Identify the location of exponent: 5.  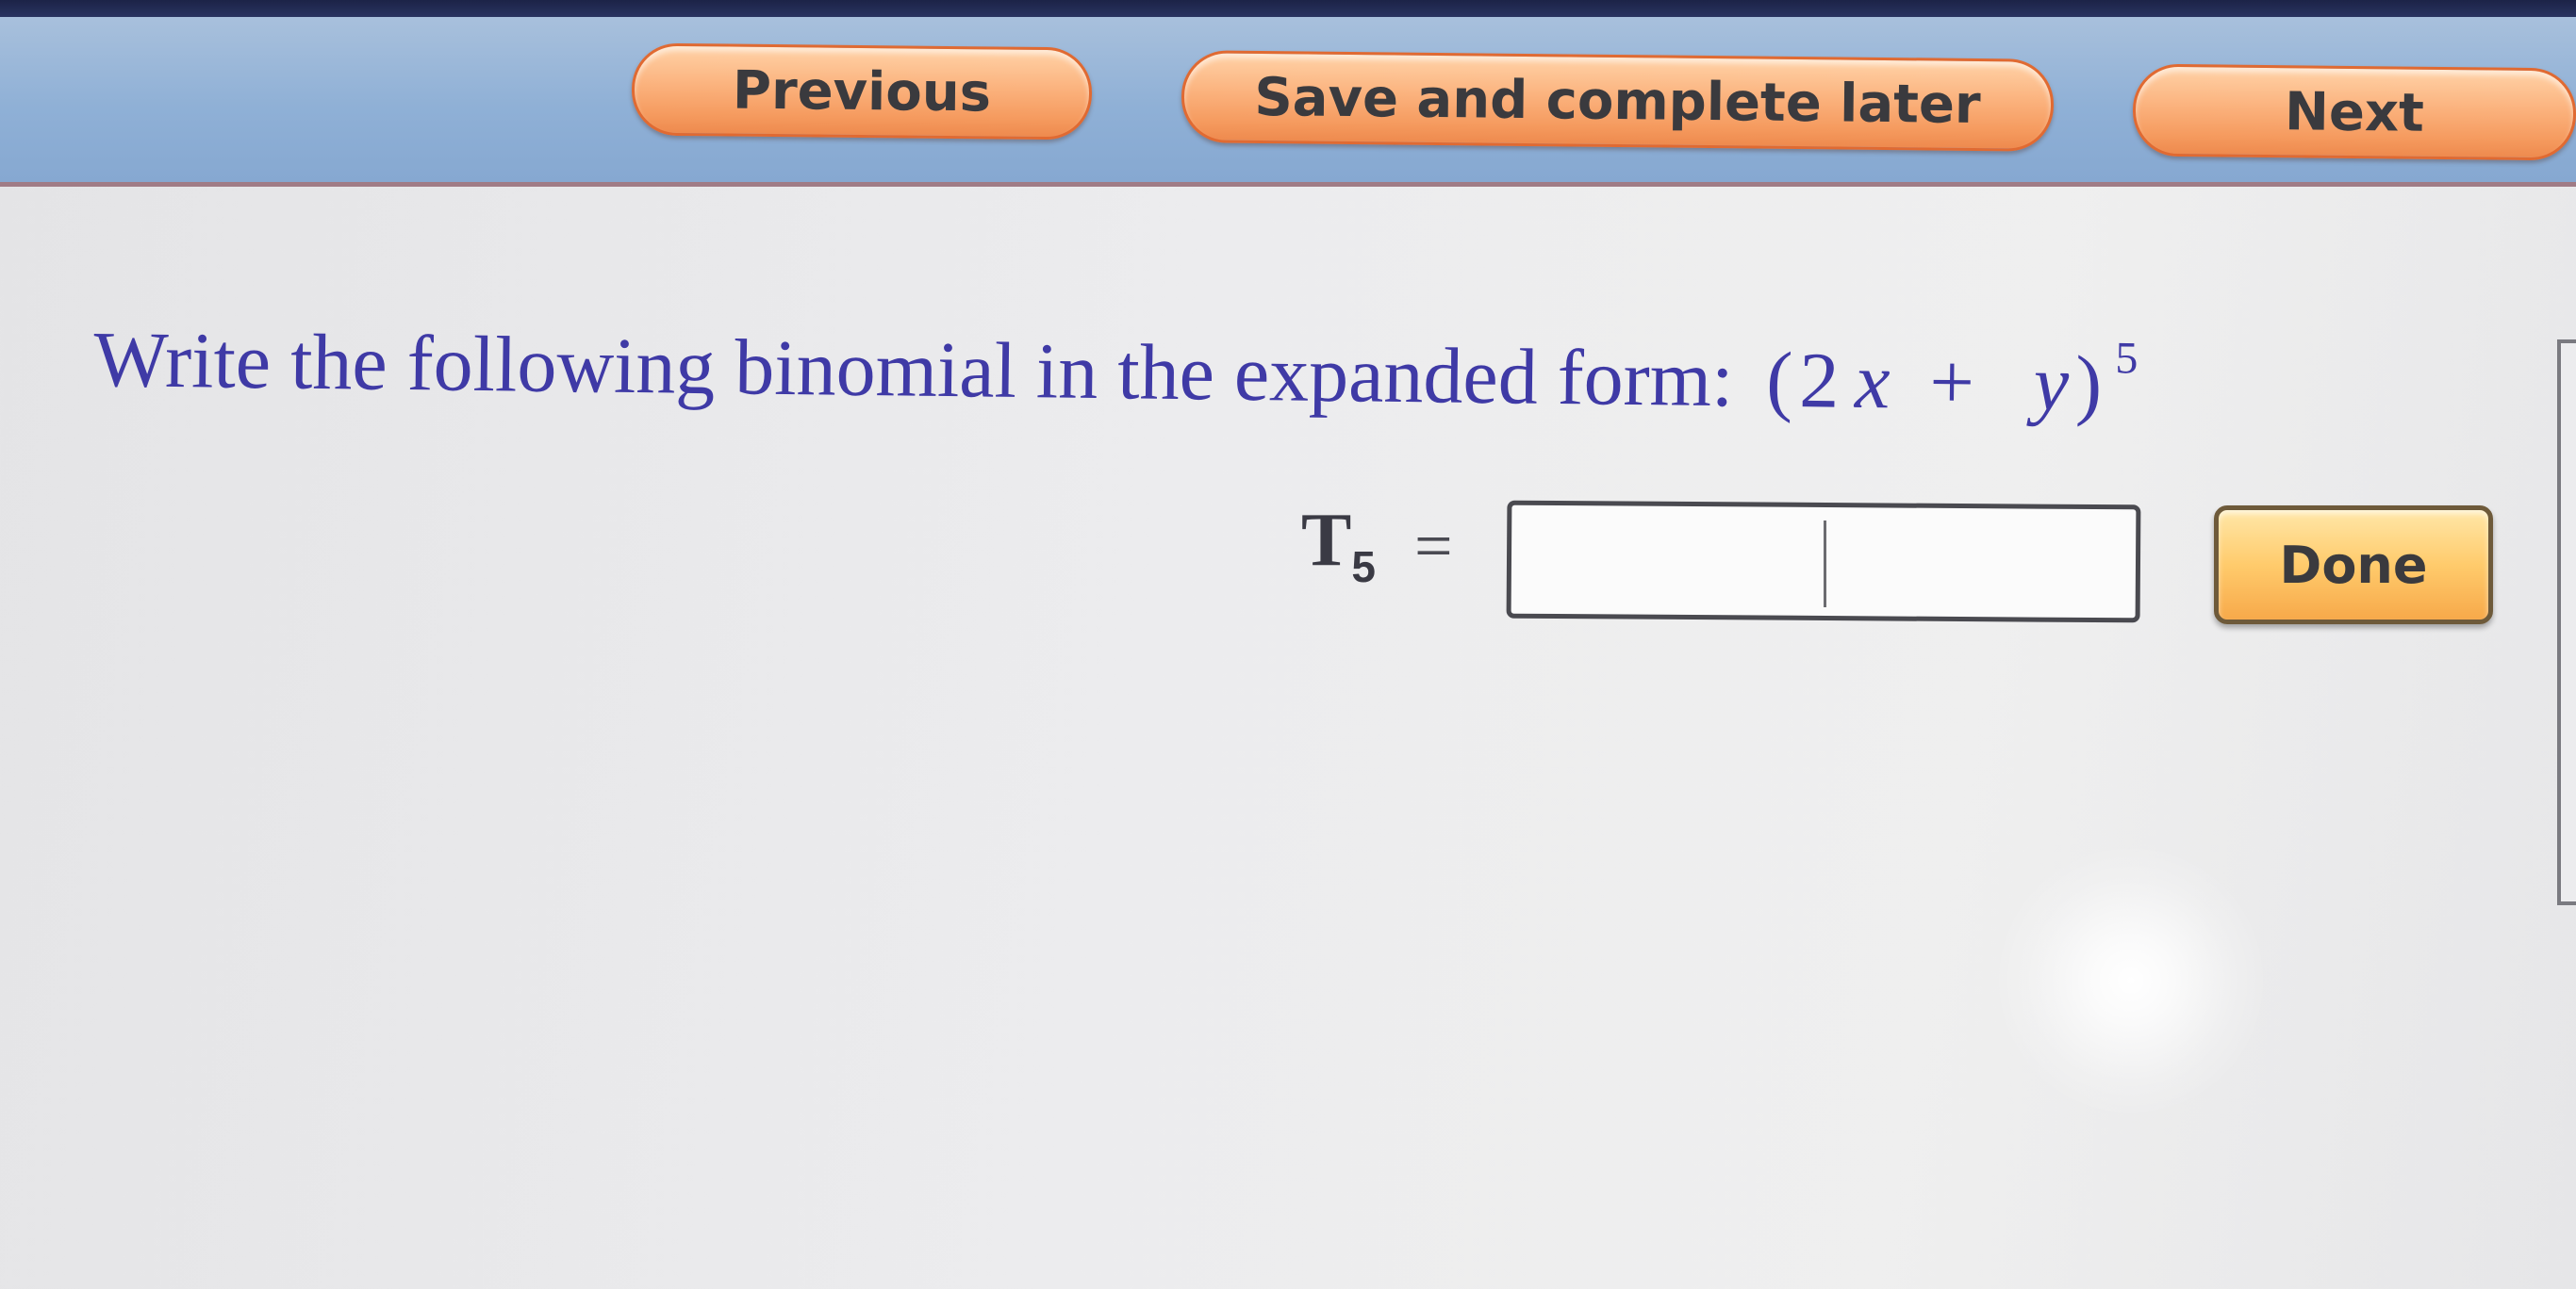
(2126, 358).